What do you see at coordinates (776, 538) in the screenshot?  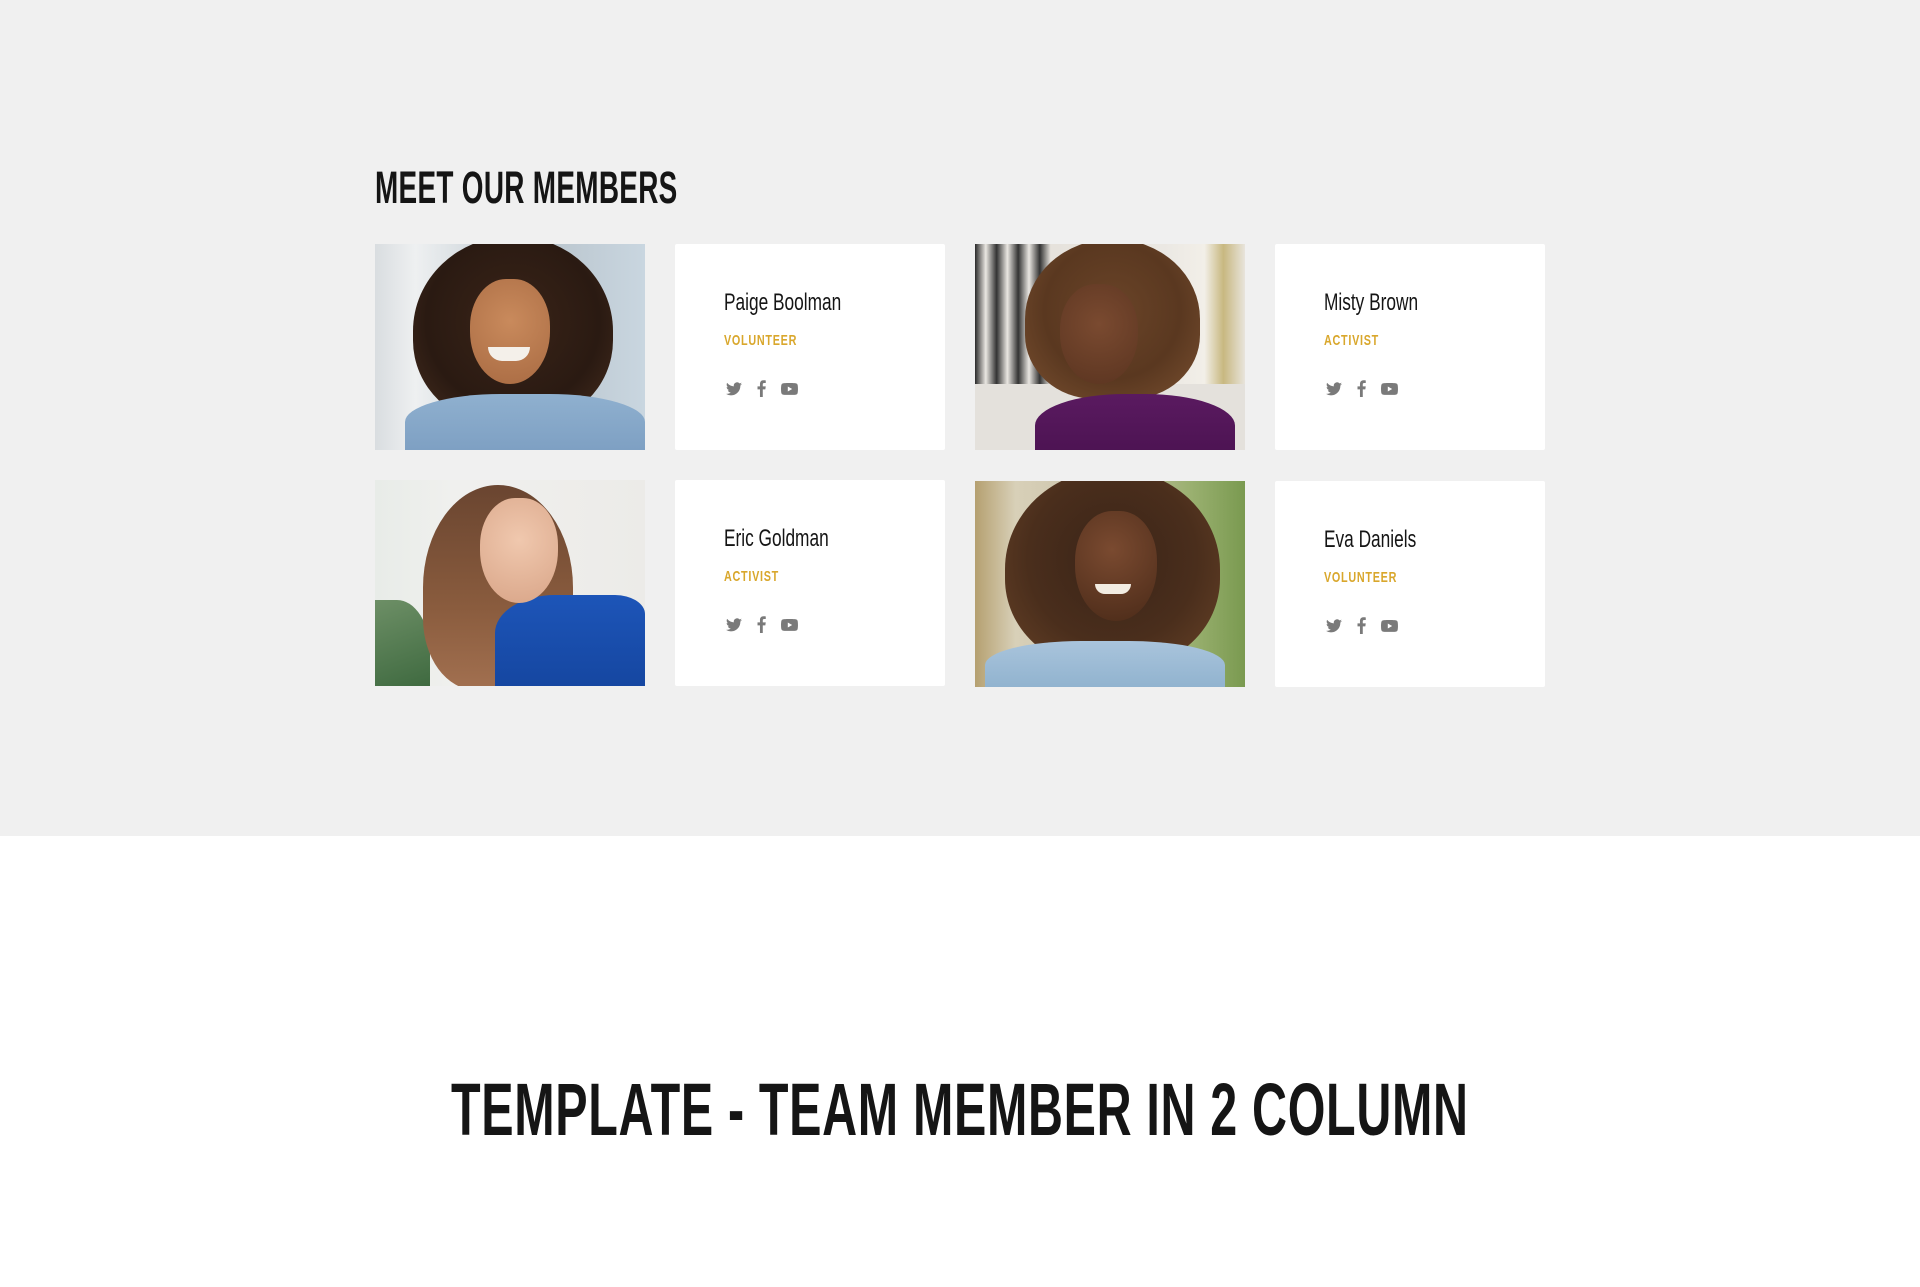 I see `member-name: Eric Goldman` at bounding box center [776, 538].